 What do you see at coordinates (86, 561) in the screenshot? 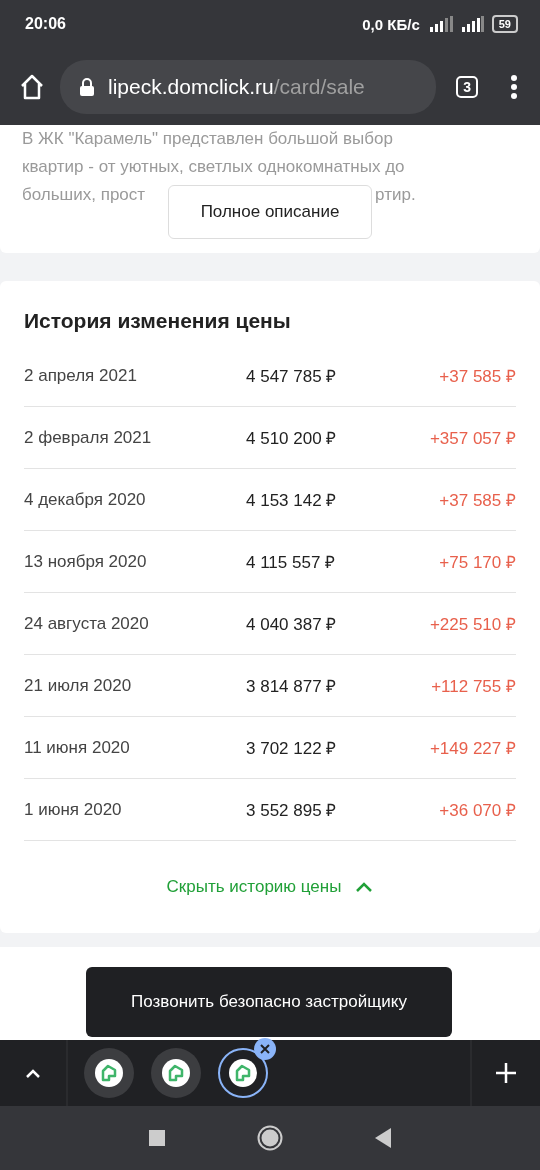
I see `date-text: 13 ноября 2020` at bounding box center [86, 561].